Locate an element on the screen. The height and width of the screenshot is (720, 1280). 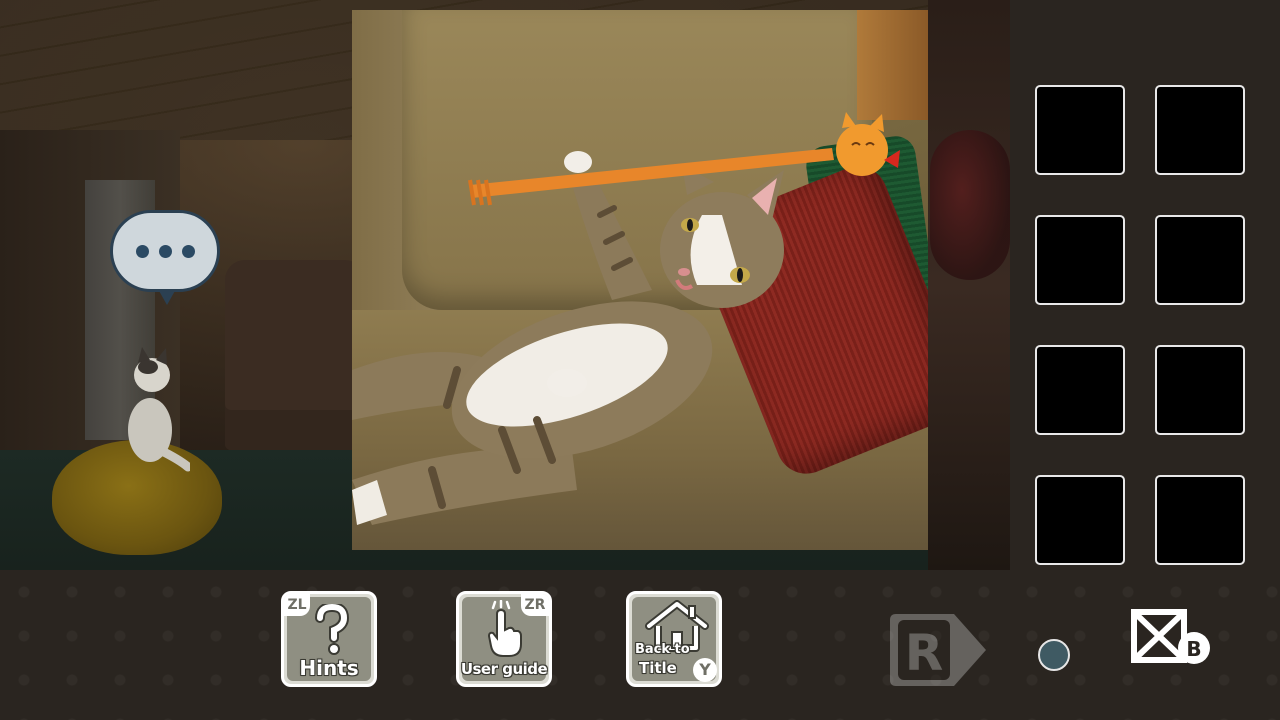
zl-key-badge: ZL is located at coordinates (297, 605).